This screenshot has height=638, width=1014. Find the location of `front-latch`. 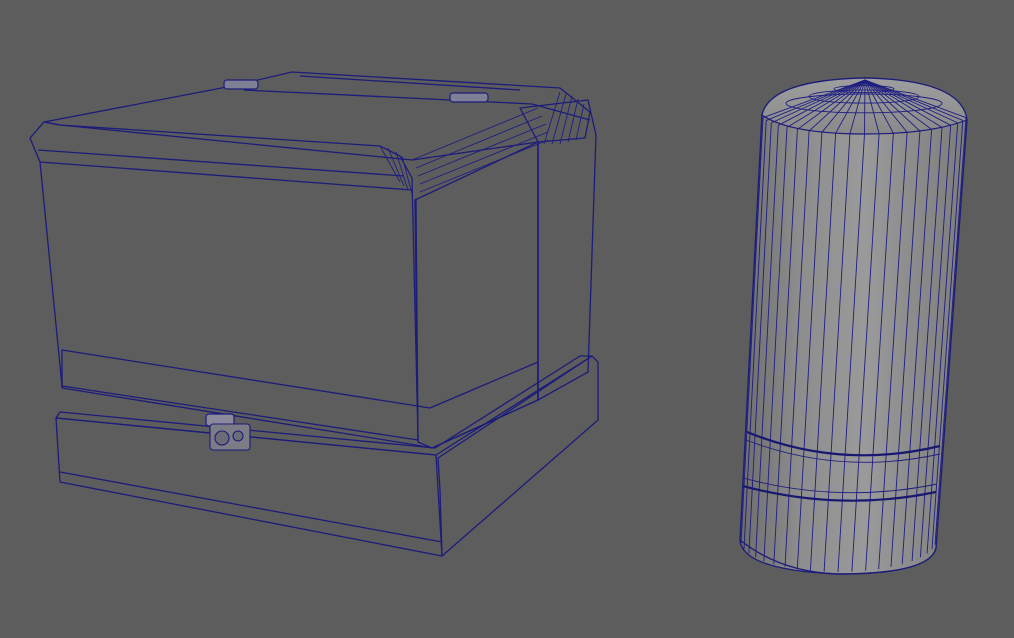

front-latch is located at coordinates (228, 432).